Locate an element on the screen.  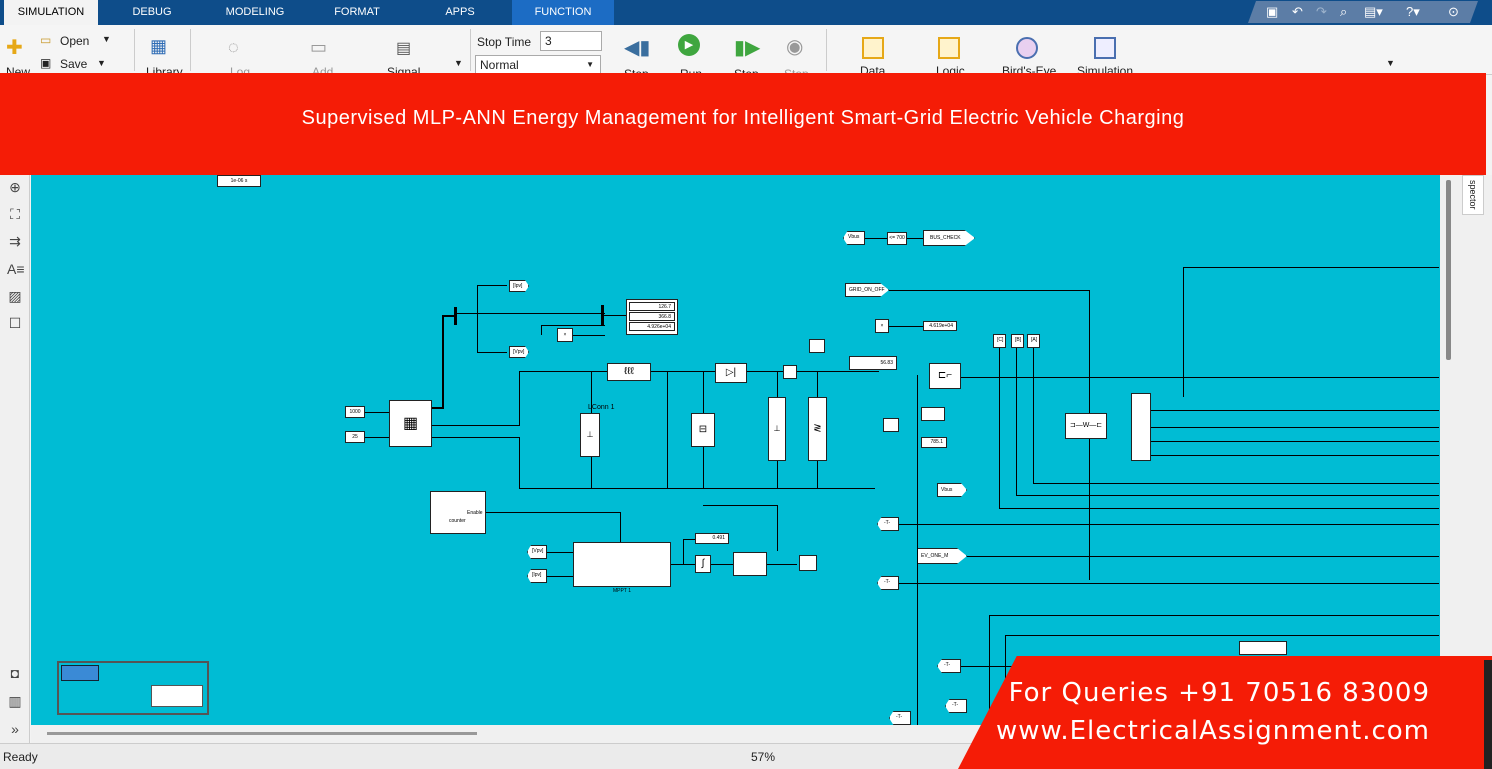
help-icon: ?▾ is located at coordinates (1413, 12).